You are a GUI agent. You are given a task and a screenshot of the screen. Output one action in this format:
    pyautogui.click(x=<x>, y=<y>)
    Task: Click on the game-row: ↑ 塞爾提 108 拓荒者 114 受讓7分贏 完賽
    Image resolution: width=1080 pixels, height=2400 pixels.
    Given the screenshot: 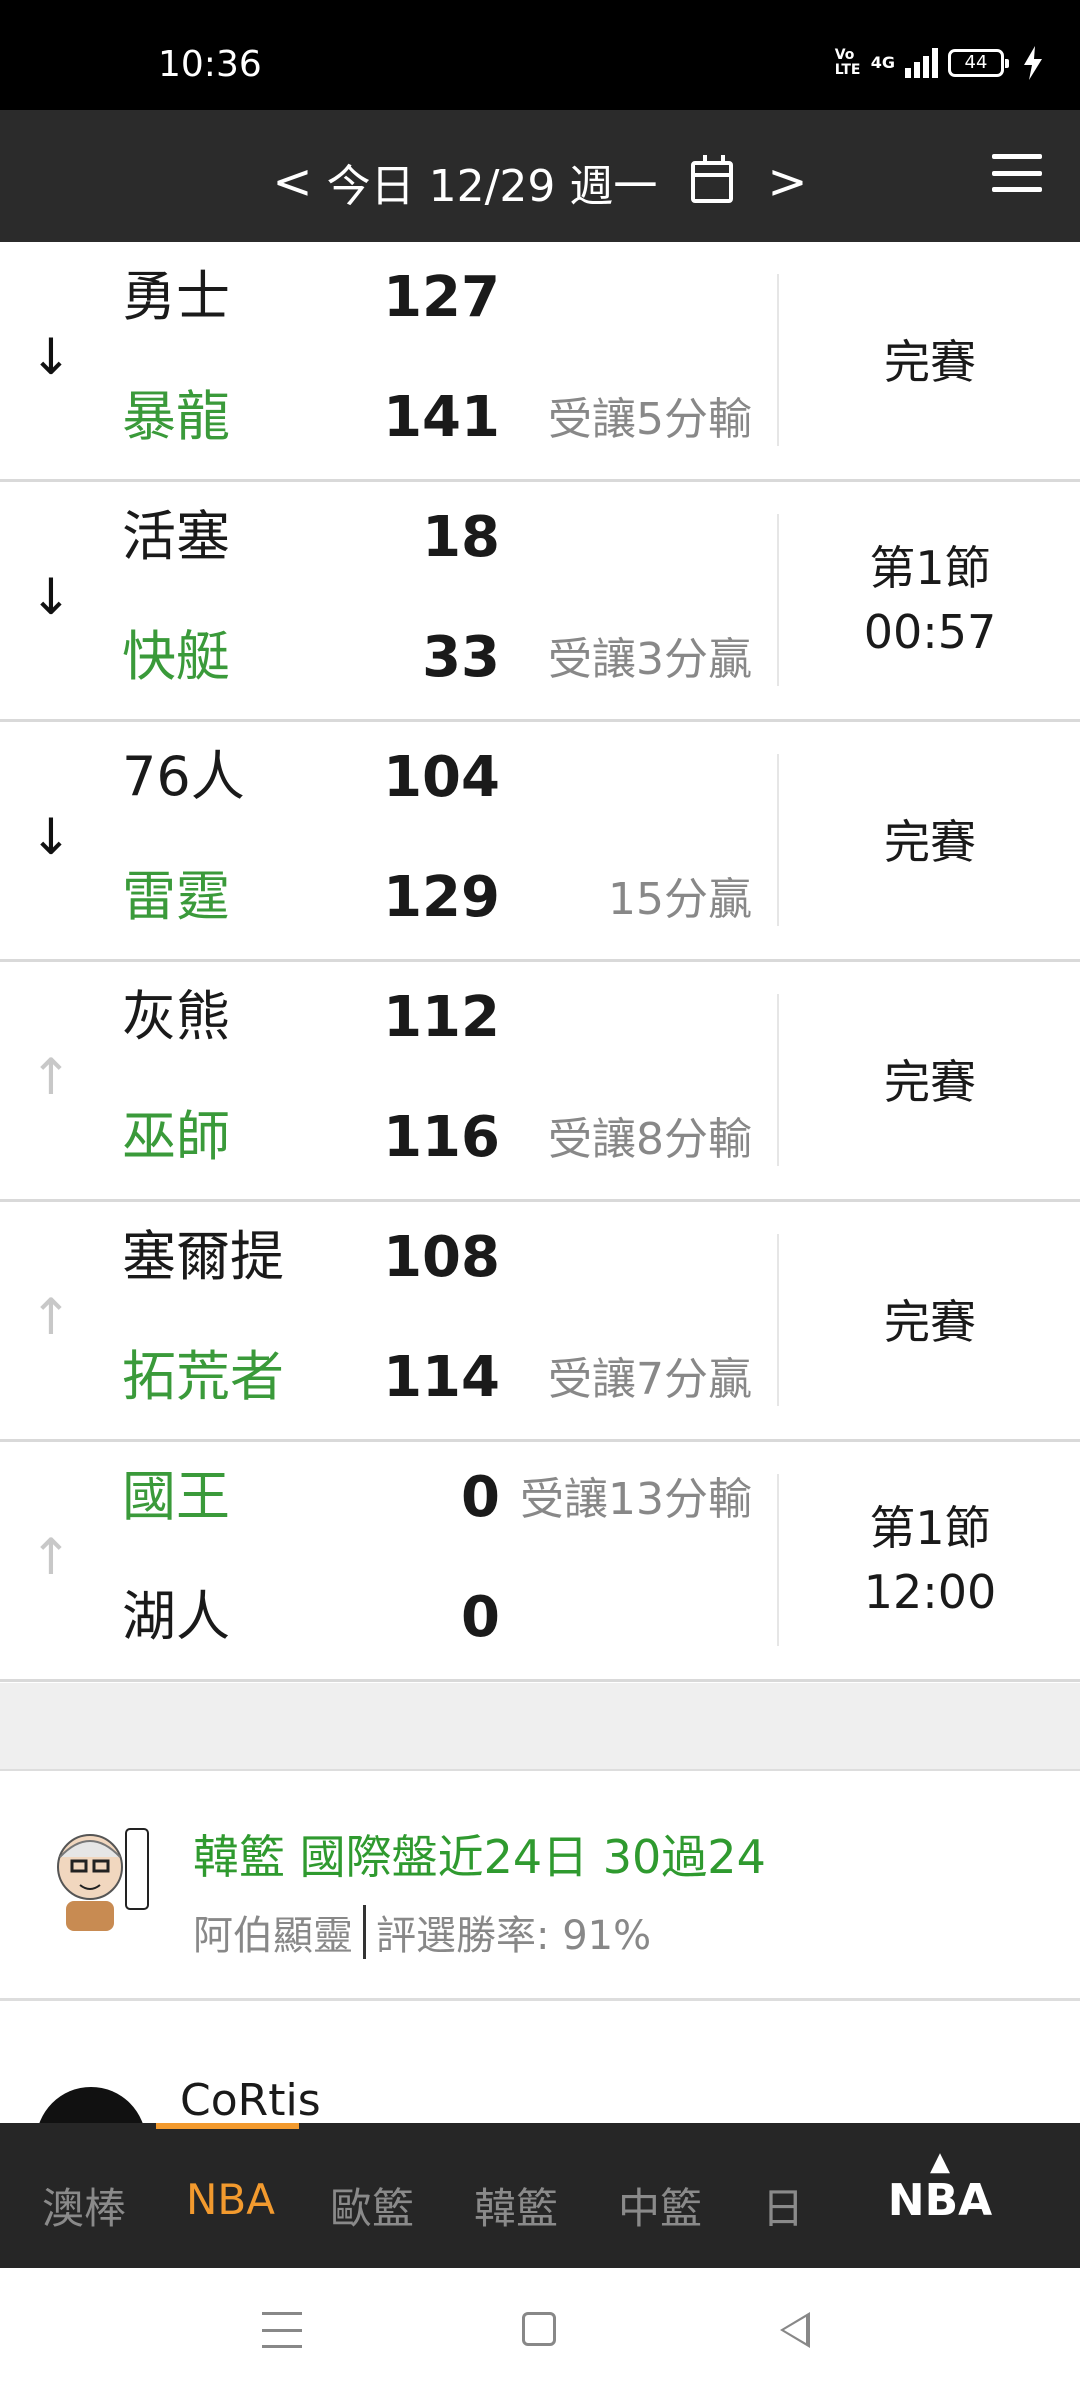 What is the action you would take?
    pyautogui.click(x=540, y=1322)
    